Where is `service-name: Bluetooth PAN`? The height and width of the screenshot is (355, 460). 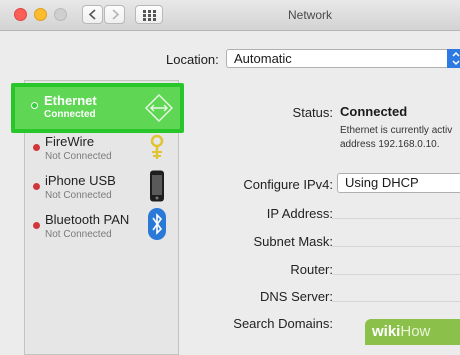 service-name: Bluetooth PAN is located at coordinates (87, 219).